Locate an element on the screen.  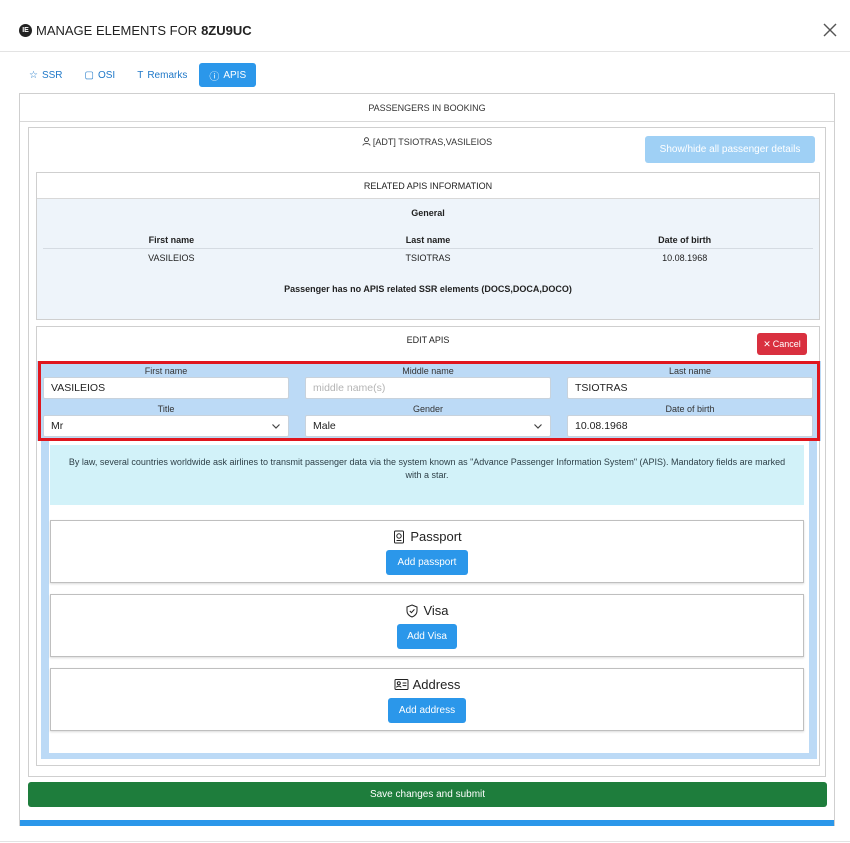
tab-remarks: T Remarks is located at coordinates (162, 75).